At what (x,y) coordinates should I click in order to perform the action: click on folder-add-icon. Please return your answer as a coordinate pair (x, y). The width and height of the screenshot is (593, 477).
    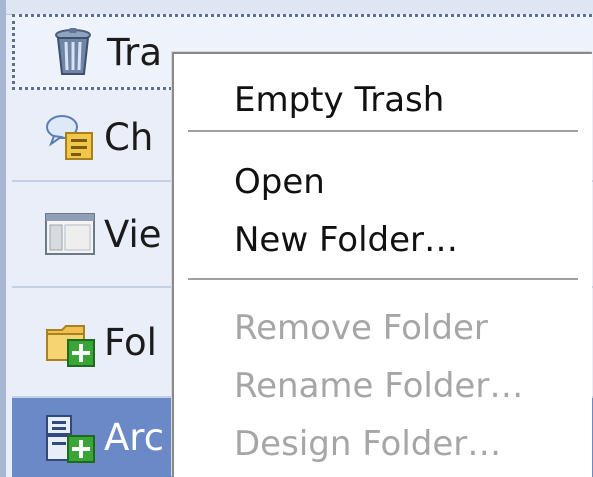
    Looking at the image, I should click on (70, 346).